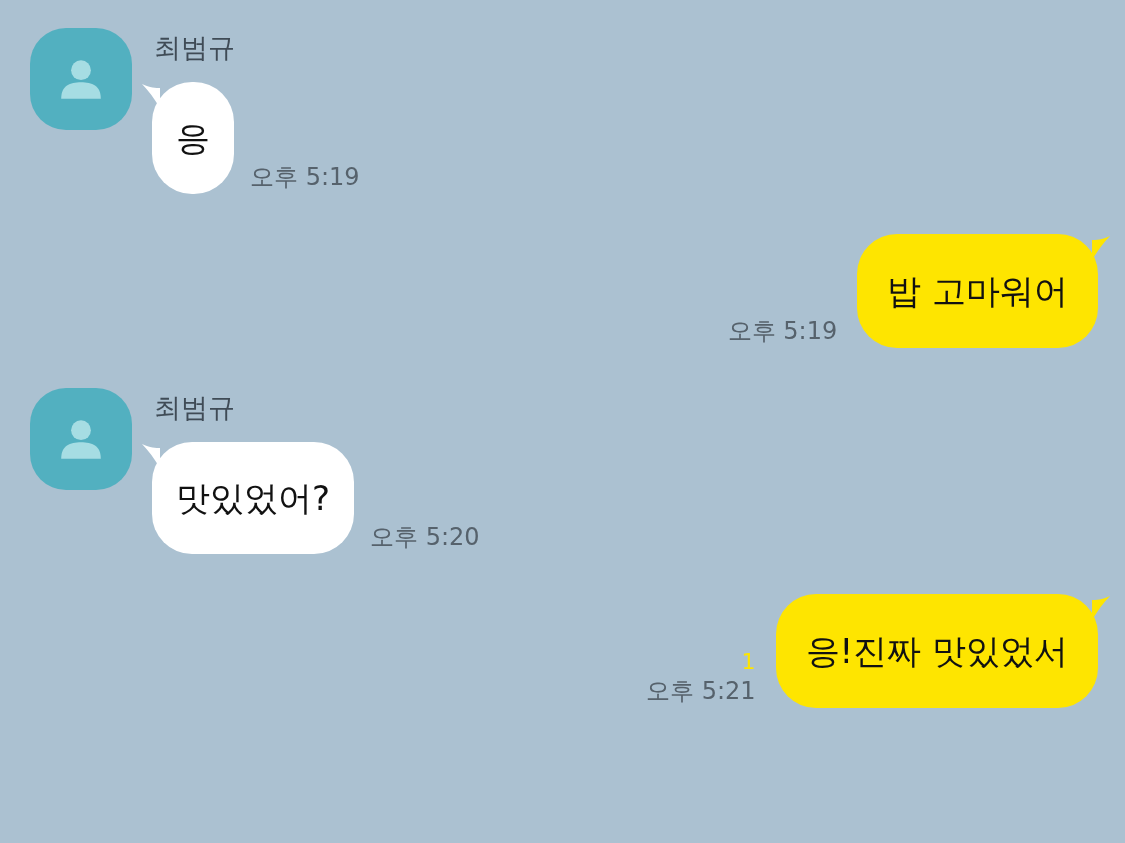 The height and width of the screenshot is (843, 1125). Describe the element at coordinates (936, 651) in the screenshot. I see `message-bubble: 응!진짜 맛있었서` at that location.